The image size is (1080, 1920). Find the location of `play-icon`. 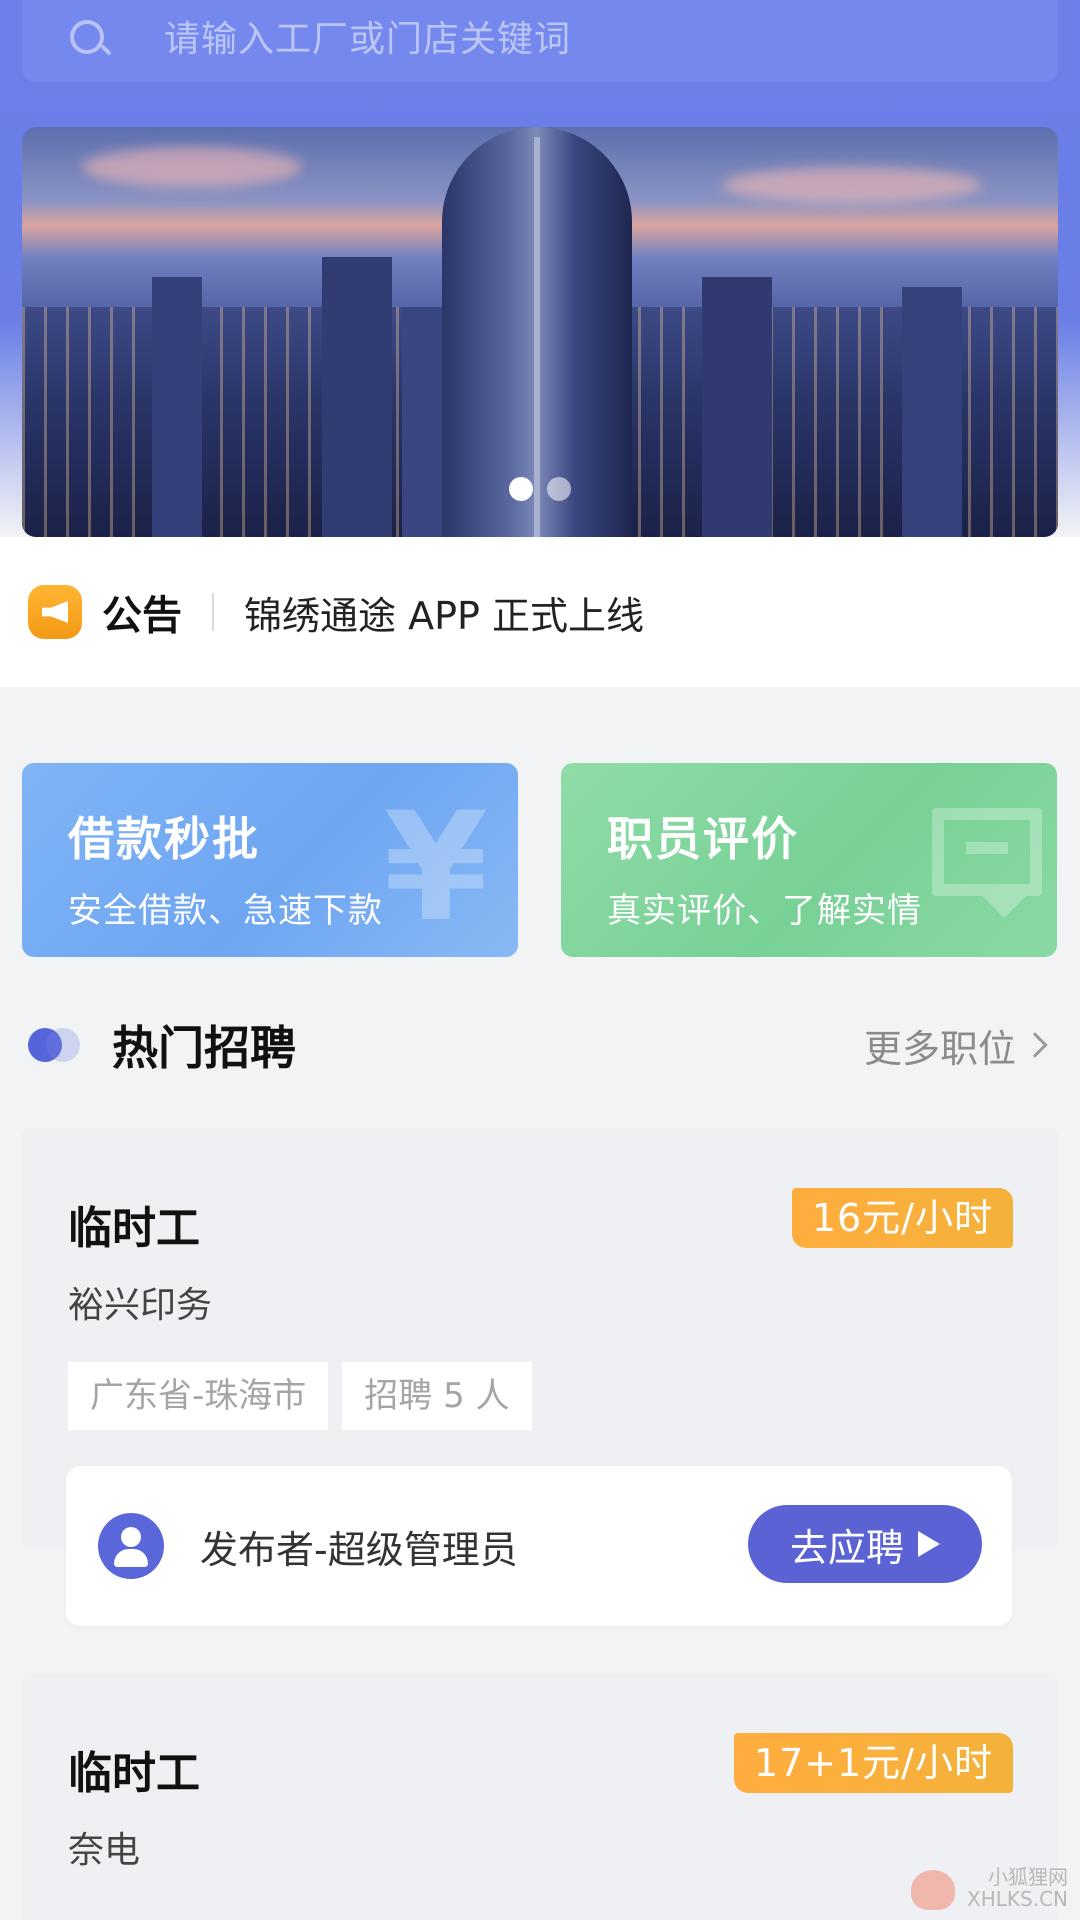

play-icon is located at coordinates (929, 1544).